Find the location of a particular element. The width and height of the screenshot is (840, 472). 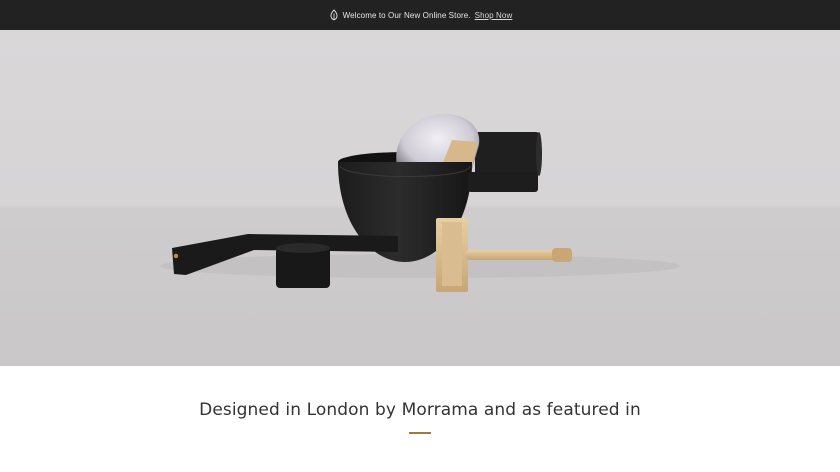

announcement-text: Welcome to Our New Online Store. is located at coordinates (406, 15).